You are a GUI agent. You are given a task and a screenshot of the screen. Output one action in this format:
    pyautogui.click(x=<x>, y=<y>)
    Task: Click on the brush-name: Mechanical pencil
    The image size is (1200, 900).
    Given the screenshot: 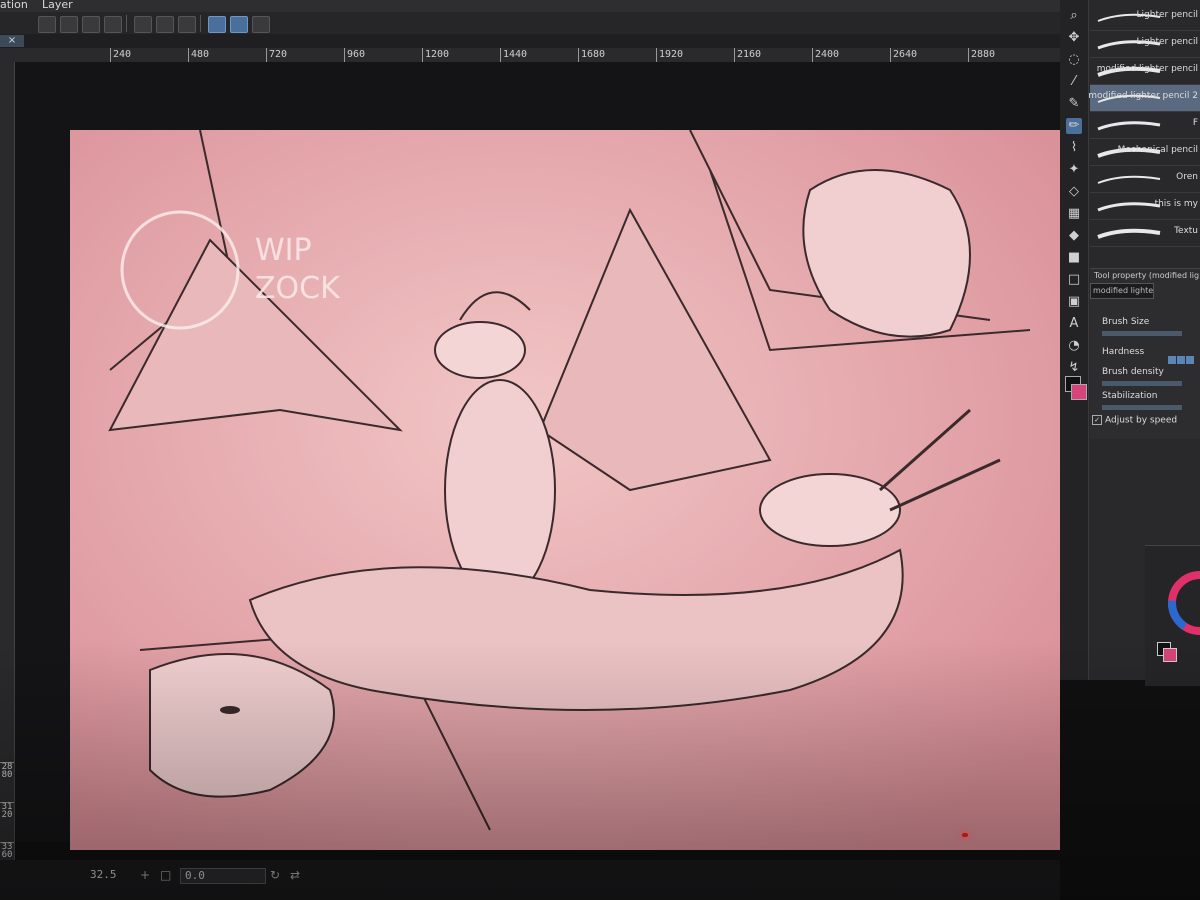 What is the action you would take?
    pyautogui.click(x=1157, y=150)
    